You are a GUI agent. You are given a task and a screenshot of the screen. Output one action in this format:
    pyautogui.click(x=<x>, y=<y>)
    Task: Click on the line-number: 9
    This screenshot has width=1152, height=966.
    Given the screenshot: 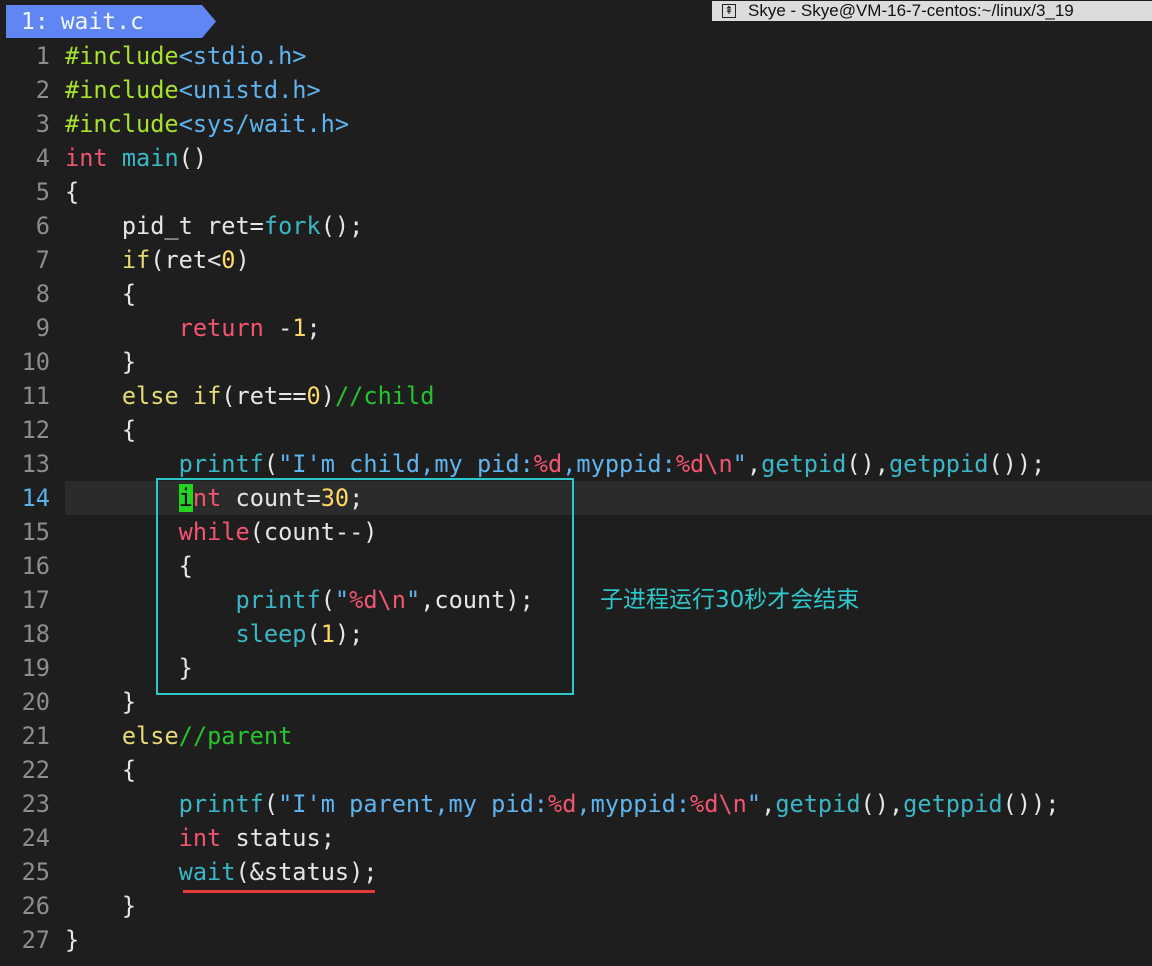 What is the action you would take?
    pyautogui.click(x=42, y=328)
    